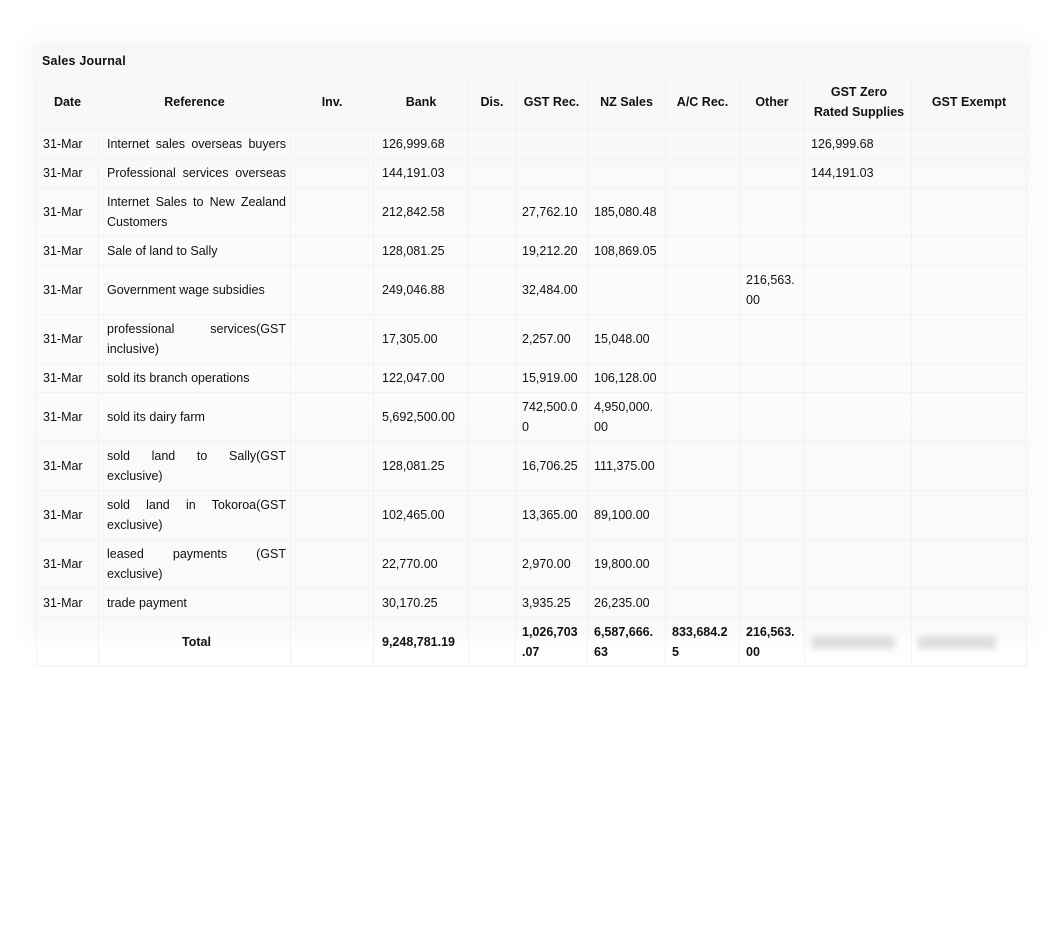 The image size is (1062, 930). Describe the element at coordinates (194, 290) in the screenshot. I see `cell-reference: Government wage subsidies` at that location.